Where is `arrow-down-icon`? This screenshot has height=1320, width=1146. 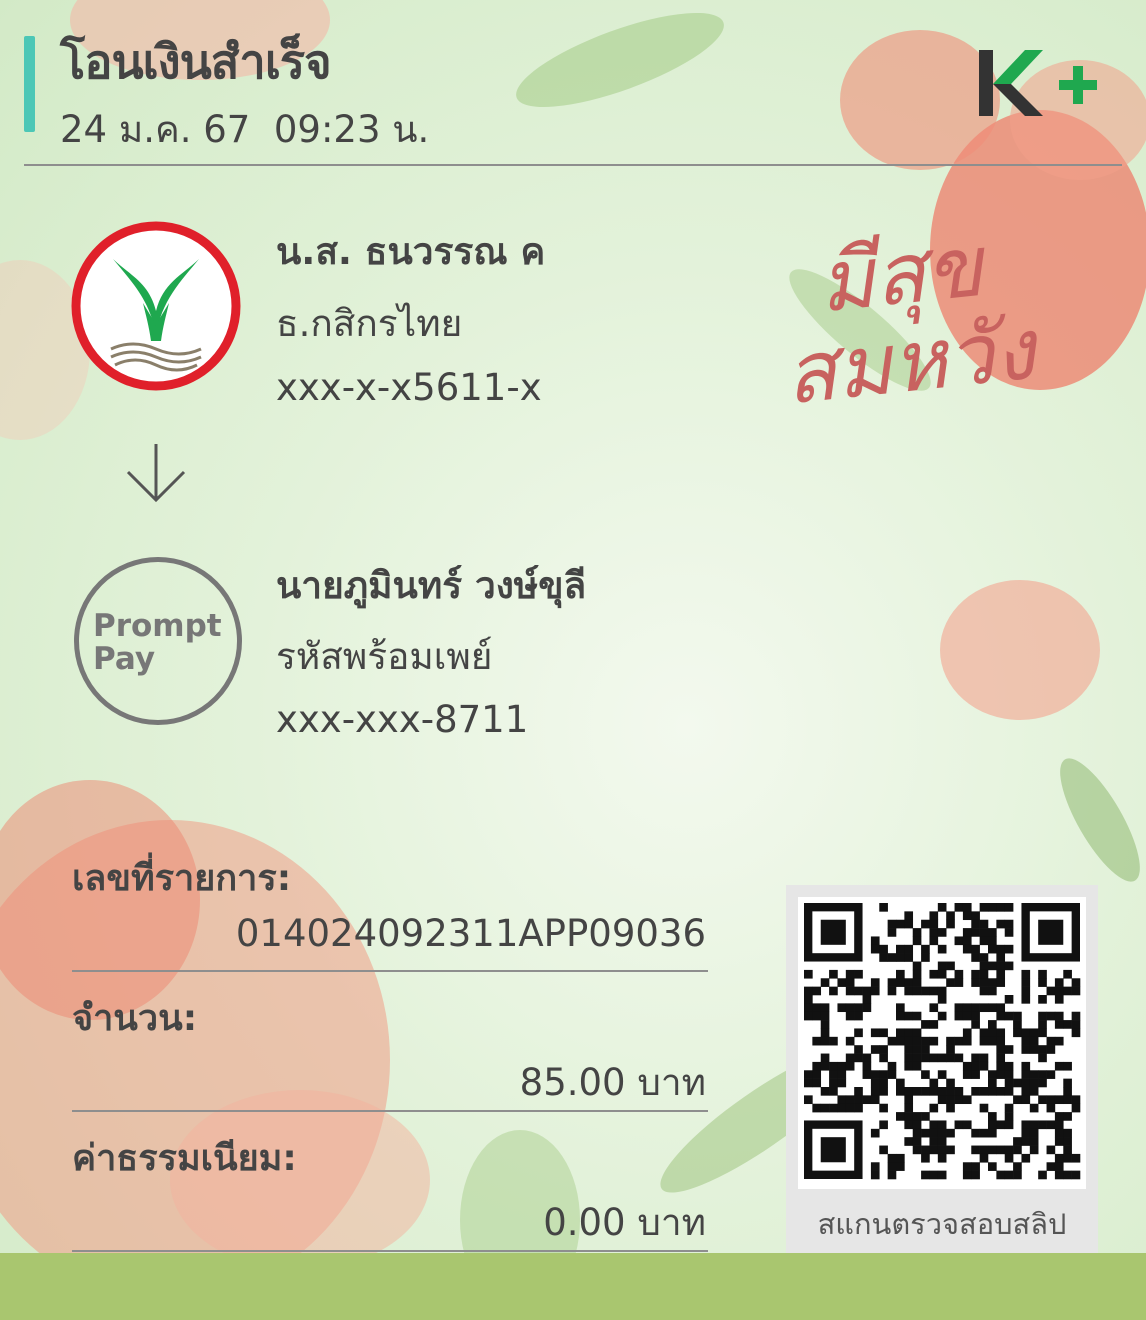
arrow-down-icon is located at coordinates (156, 473).